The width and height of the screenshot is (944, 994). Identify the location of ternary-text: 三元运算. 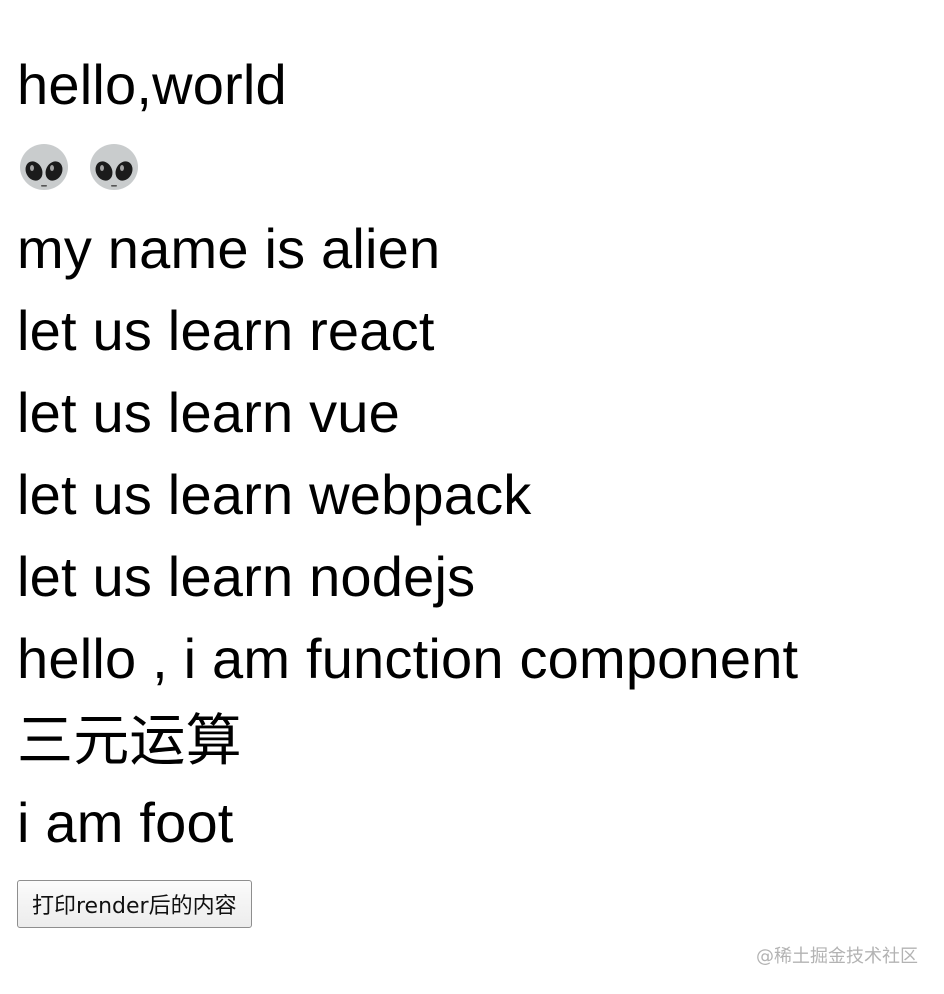
(129, 740).